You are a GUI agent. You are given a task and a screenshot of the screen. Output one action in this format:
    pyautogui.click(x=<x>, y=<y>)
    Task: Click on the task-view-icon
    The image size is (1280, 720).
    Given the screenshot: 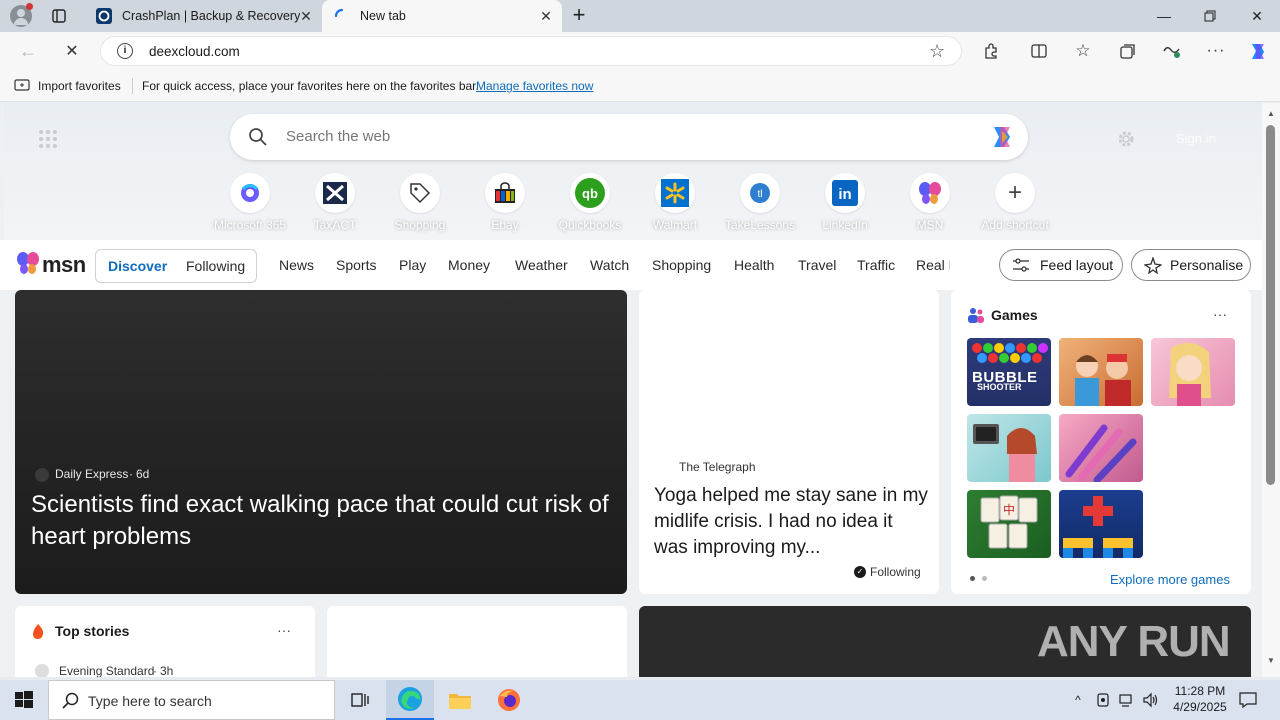 What is the action you would take?
    pyautogui.click(x=360, y=700)
    